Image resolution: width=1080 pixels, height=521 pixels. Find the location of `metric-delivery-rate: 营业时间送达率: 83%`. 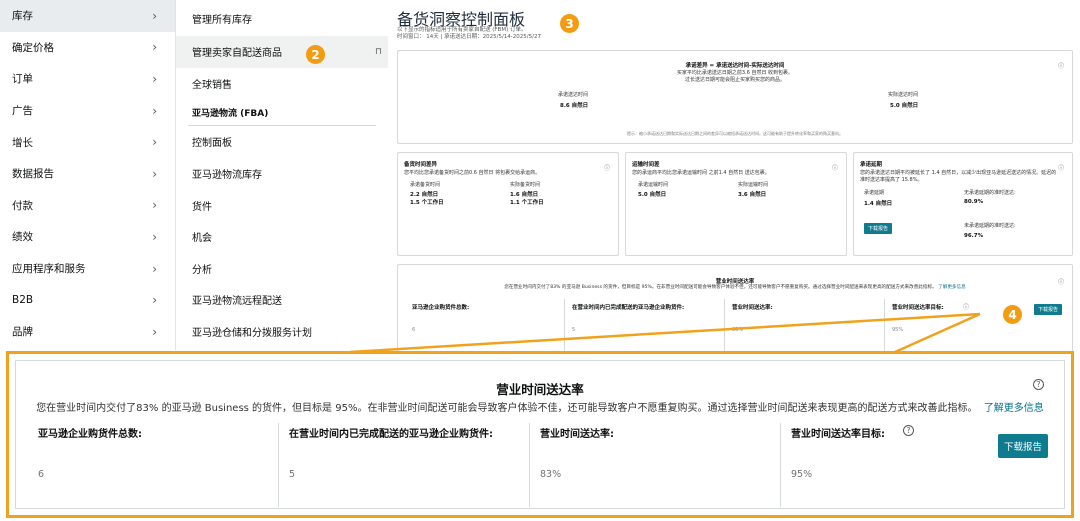

metric-delivery-rate: 营业时间送达率: 83% is located at coordinates (577, 467).